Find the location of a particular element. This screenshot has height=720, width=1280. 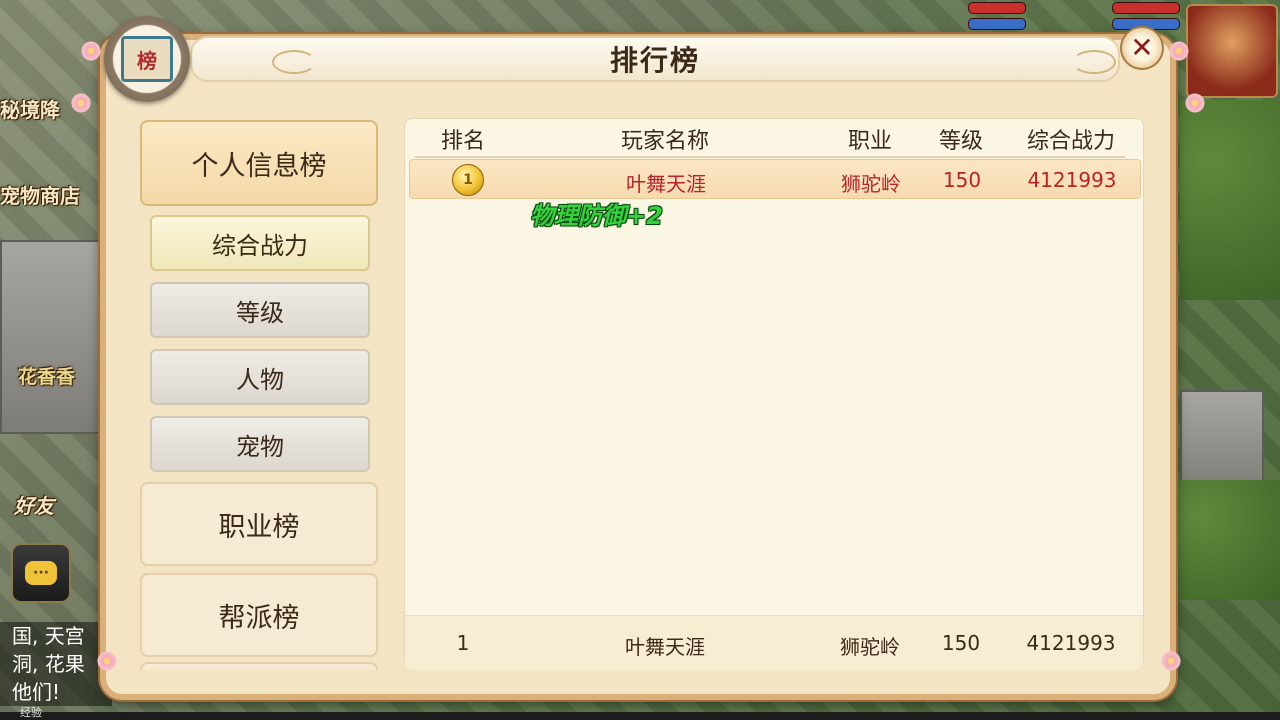

my-level: 150 is located at coordinates (961, 643).